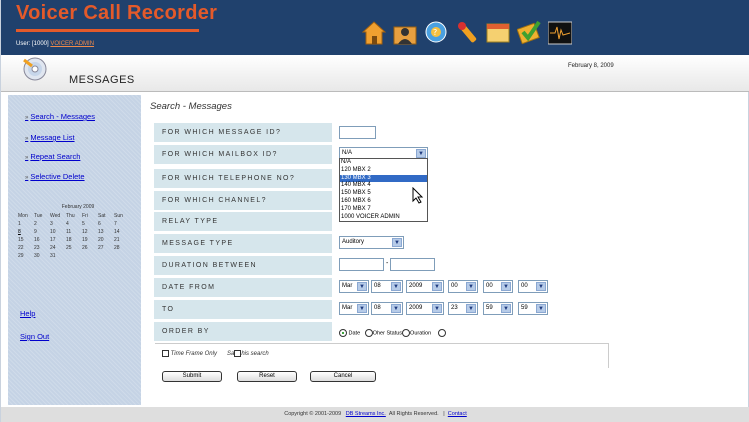  I want to click on hour-value: 00, so click(454, 286).